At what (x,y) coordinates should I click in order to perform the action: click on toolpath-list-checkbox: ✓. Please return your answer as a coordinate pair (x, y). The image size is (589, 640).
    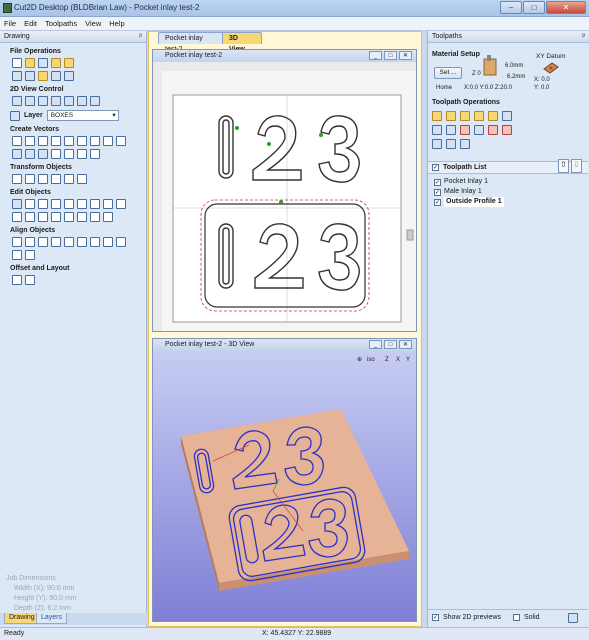
    Looking at the image, I should click on (435, 167).